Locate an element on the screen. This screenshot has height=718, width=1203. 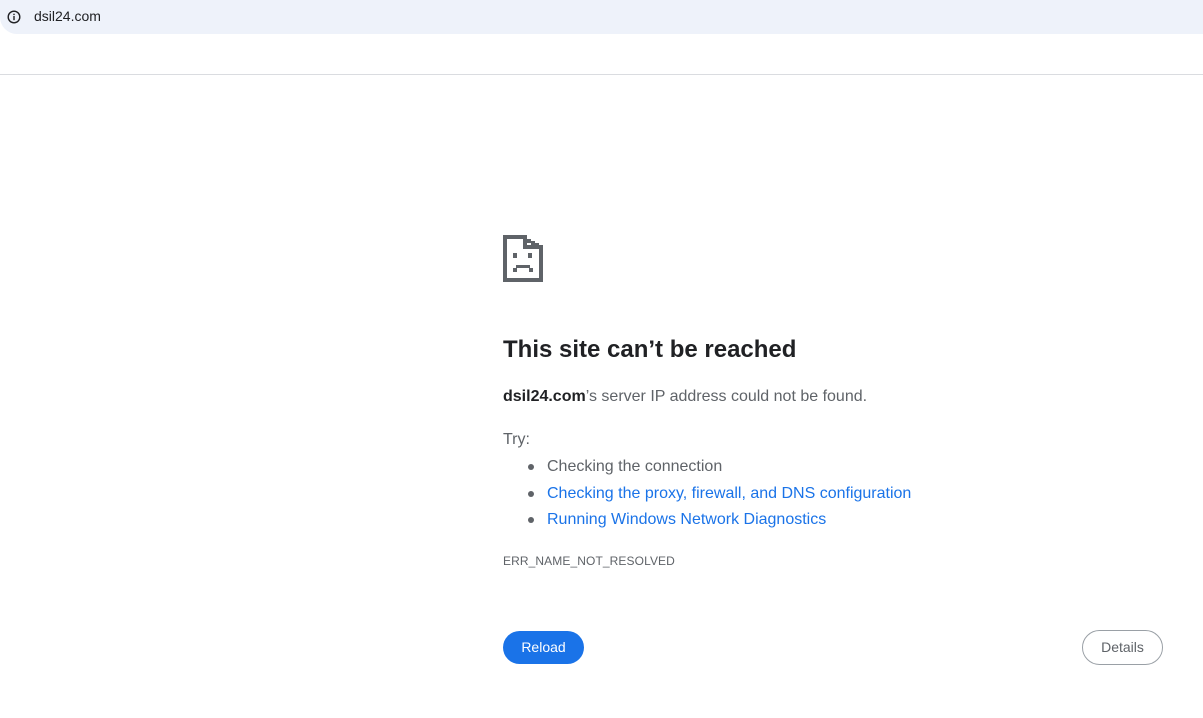
error-code: ERR_NAME_NOT_RESOLVED is located at coordinates (589, 561).